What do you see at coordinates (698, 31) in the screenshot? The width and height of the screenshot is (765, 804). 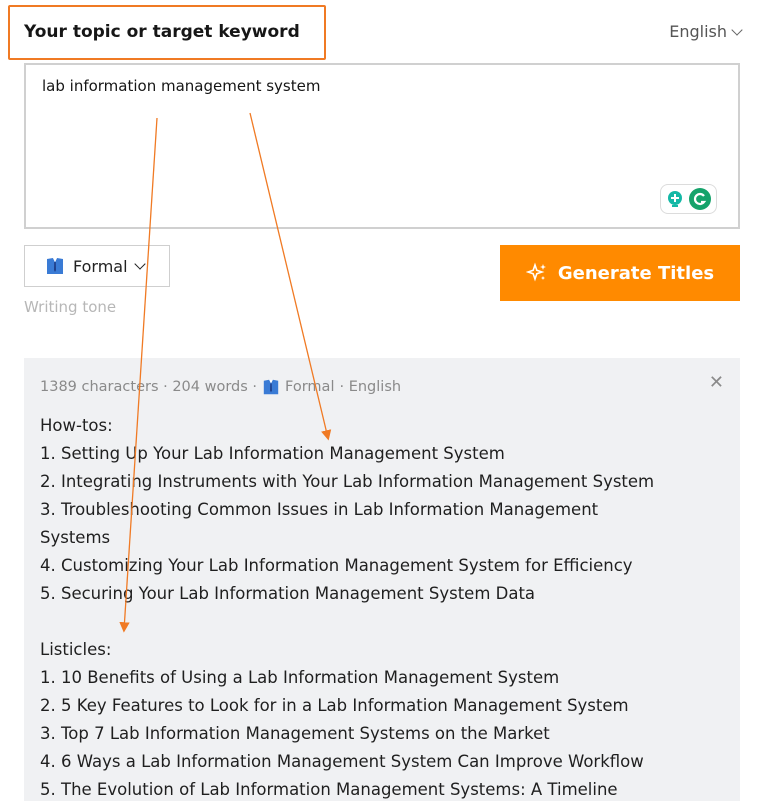 I see `language-select-label: English` at bounding box center [698, 31].